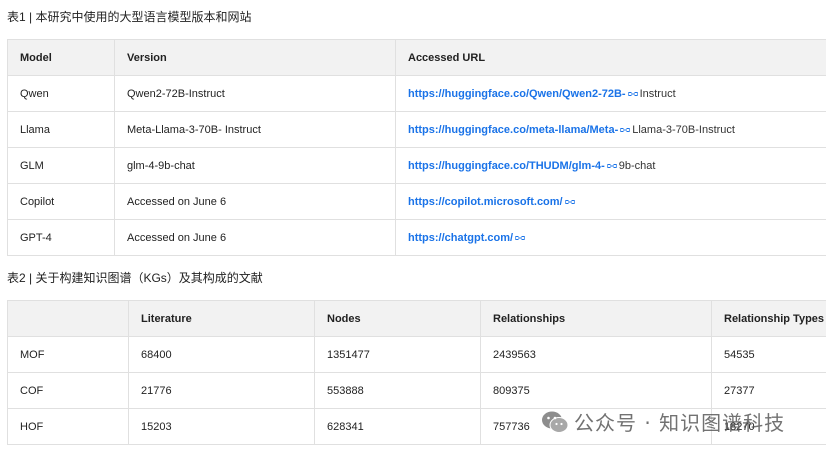 This screenshot has height=454, width=826. What do you see at coordinates (596, 390) in the screenshot?
I see `cell-relationships: 809375` at bounding box center [596, 390].